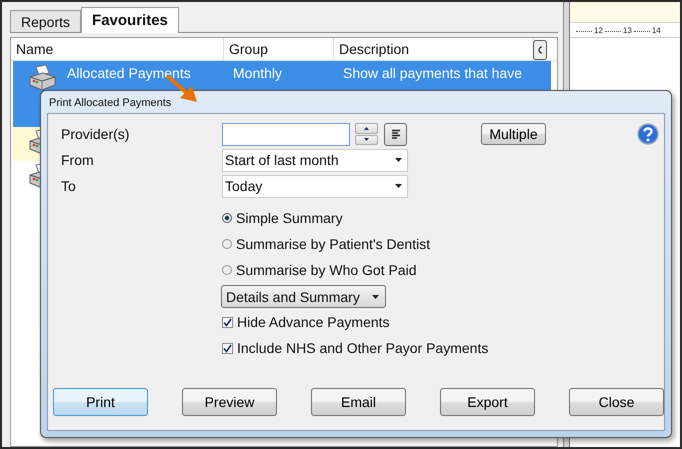  I want to click on dialog-button: Export, so click(487, 402).